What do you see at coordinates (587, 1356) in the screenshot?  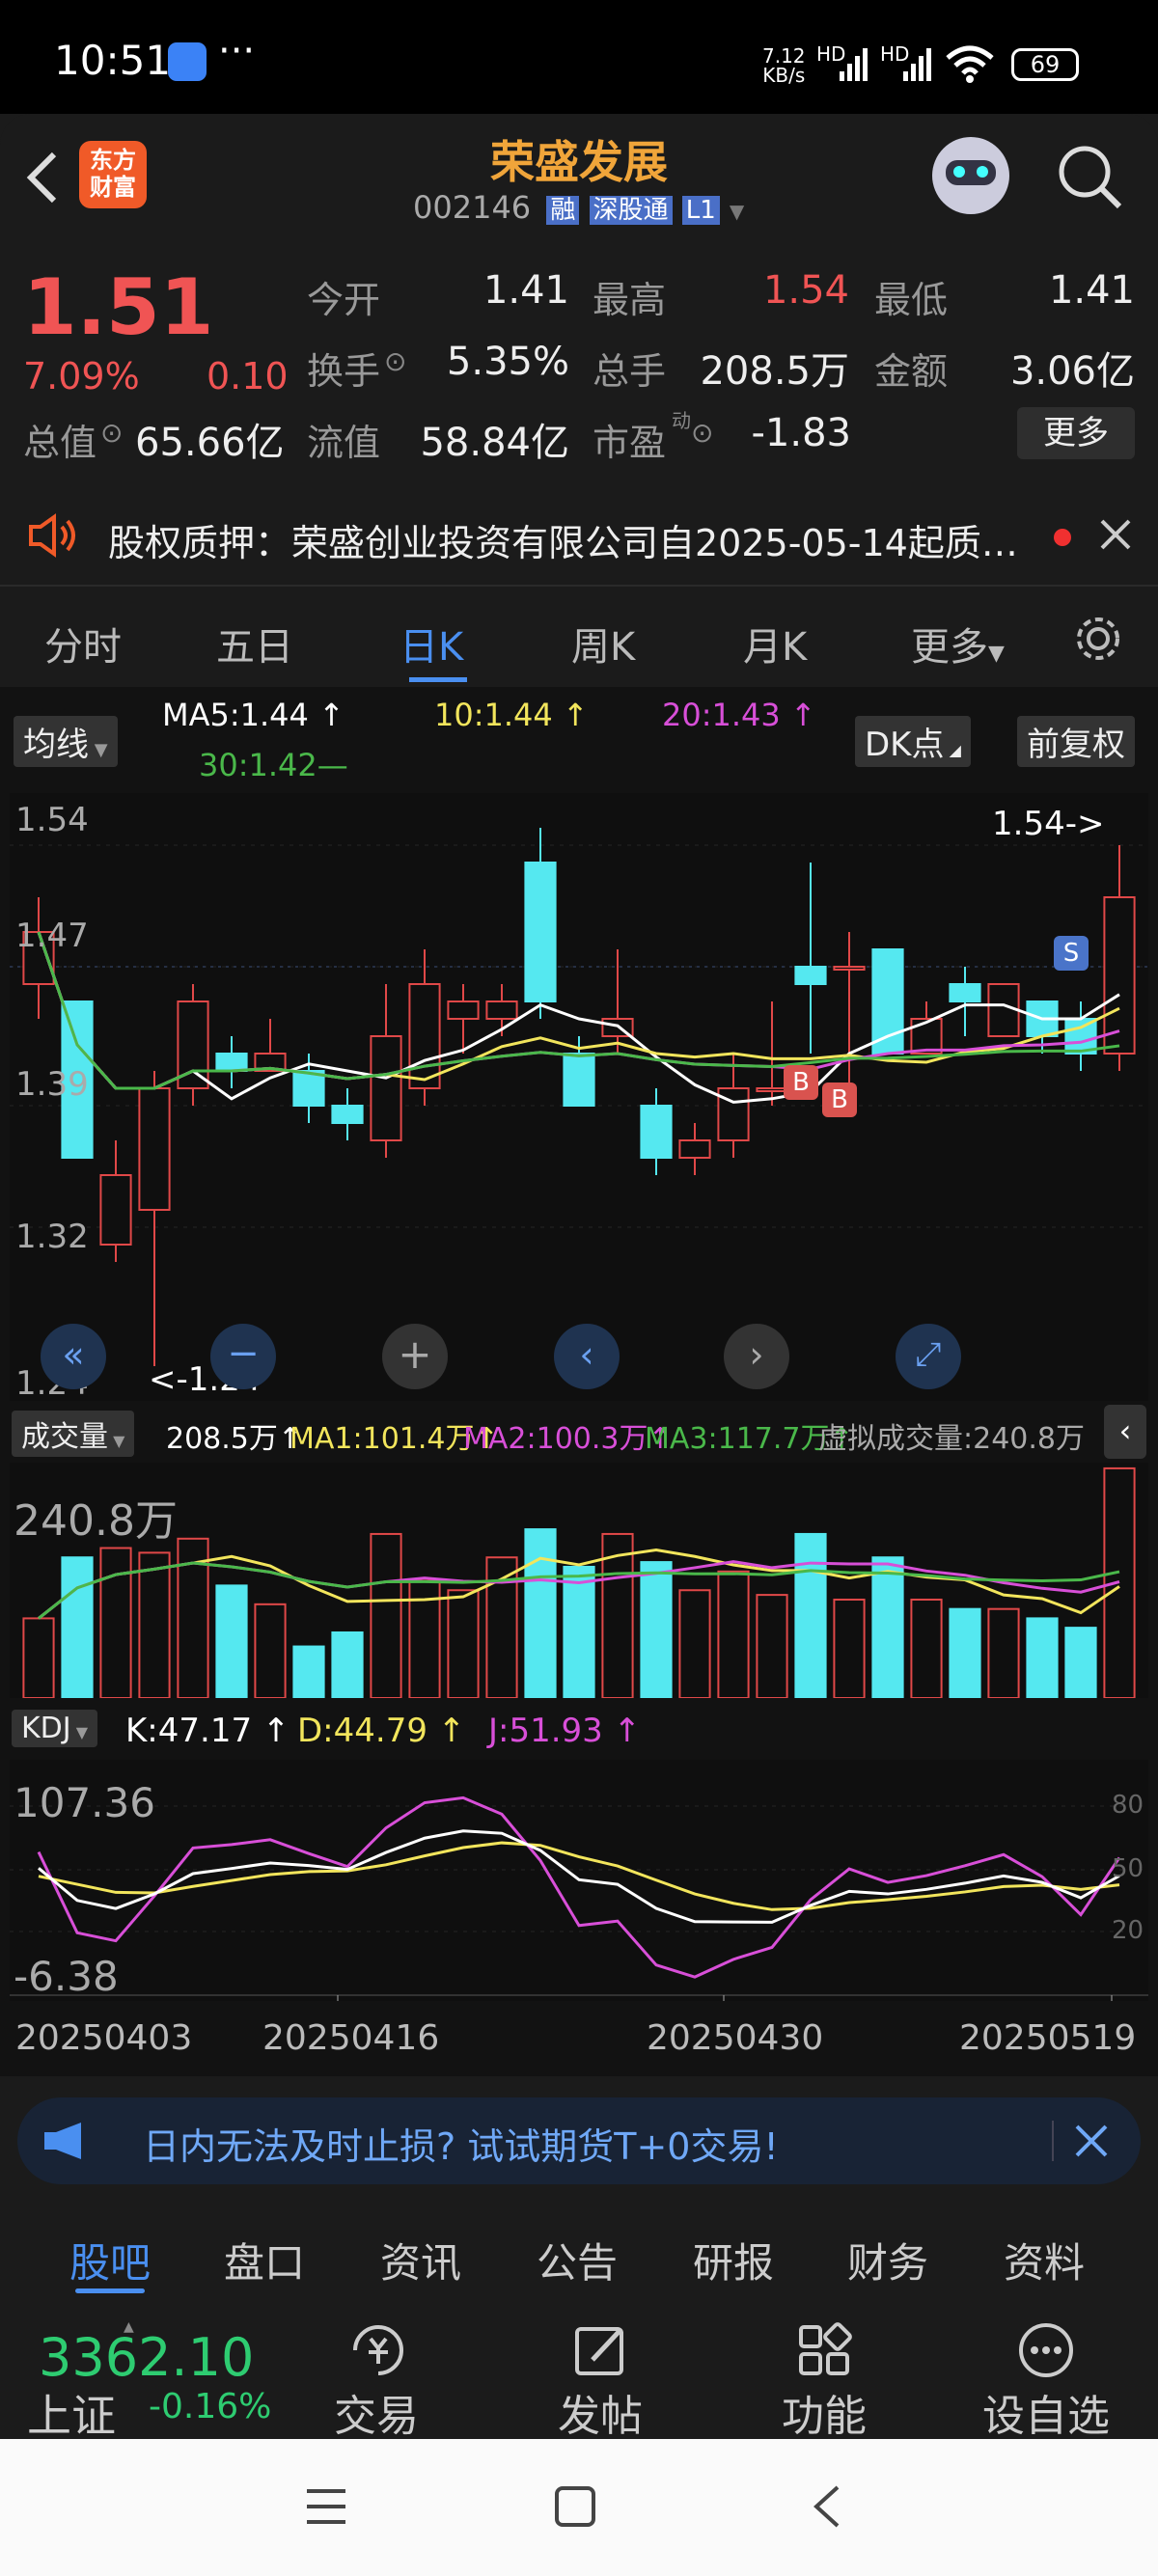 I see `scroll-left-icon: ‹` at bounding box center [587, 1356].